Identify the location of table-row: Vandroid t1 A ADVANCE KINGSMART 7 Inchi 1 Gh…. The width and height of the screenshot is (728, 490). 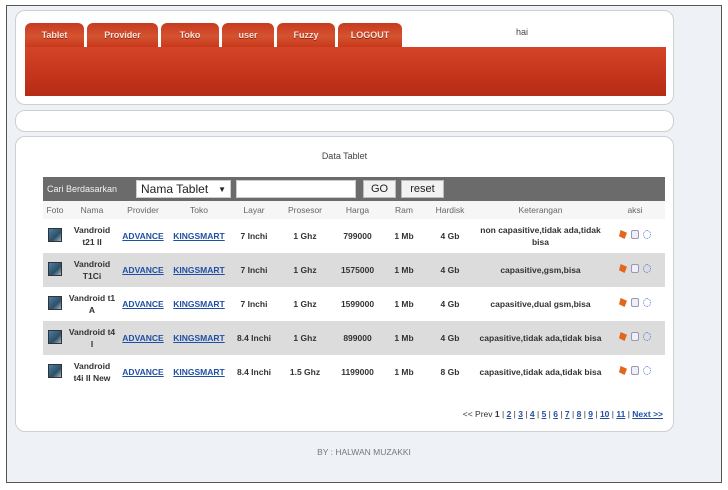
(354, 304).